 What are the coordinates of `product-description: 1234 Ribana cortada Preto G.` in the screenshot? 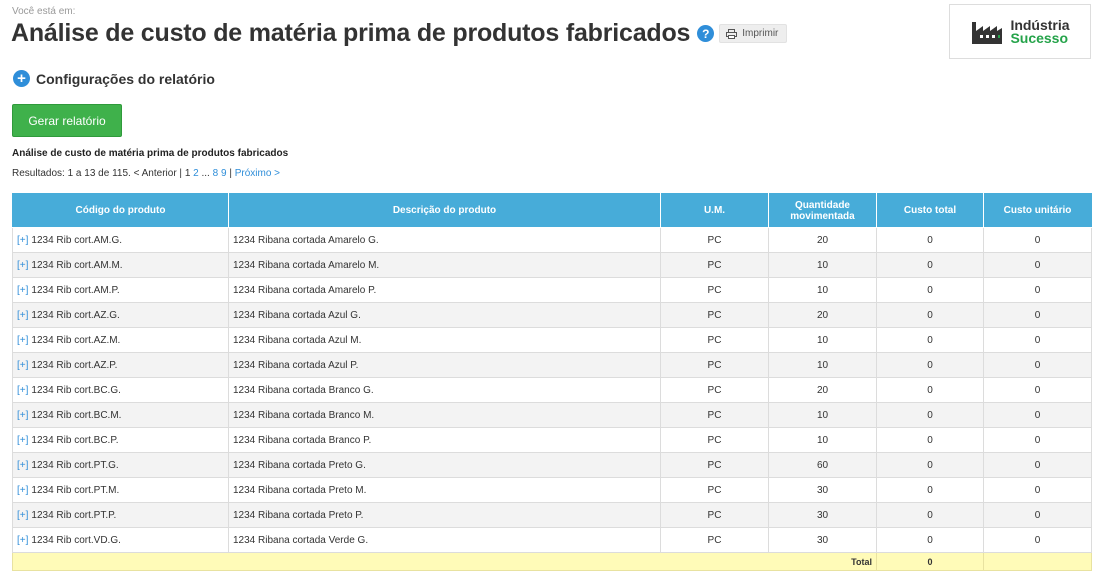 It's located at (444, 465).